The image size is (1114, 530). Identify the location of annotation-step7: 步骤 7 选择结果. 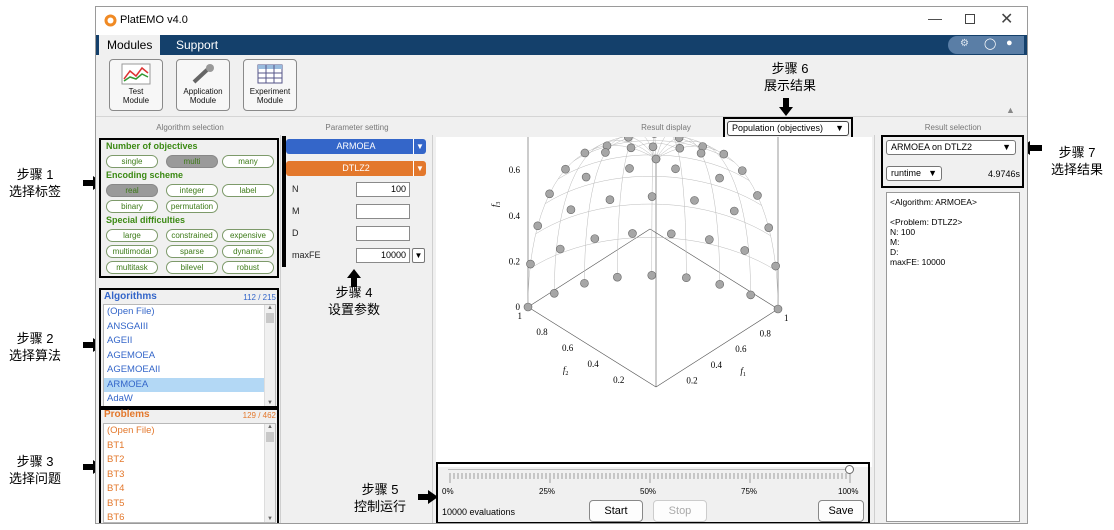
(1076, 161).